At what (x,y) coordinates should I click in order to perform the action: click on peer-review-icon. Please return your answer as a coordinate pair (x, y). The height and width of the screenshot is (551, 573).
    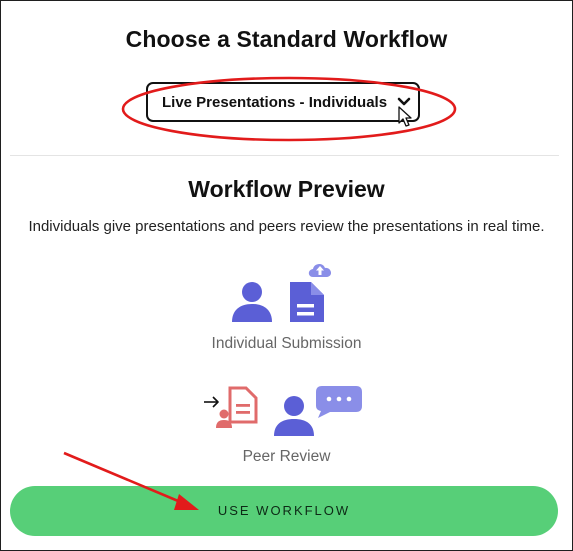
    Looking at the image, I should click on (283, 411).